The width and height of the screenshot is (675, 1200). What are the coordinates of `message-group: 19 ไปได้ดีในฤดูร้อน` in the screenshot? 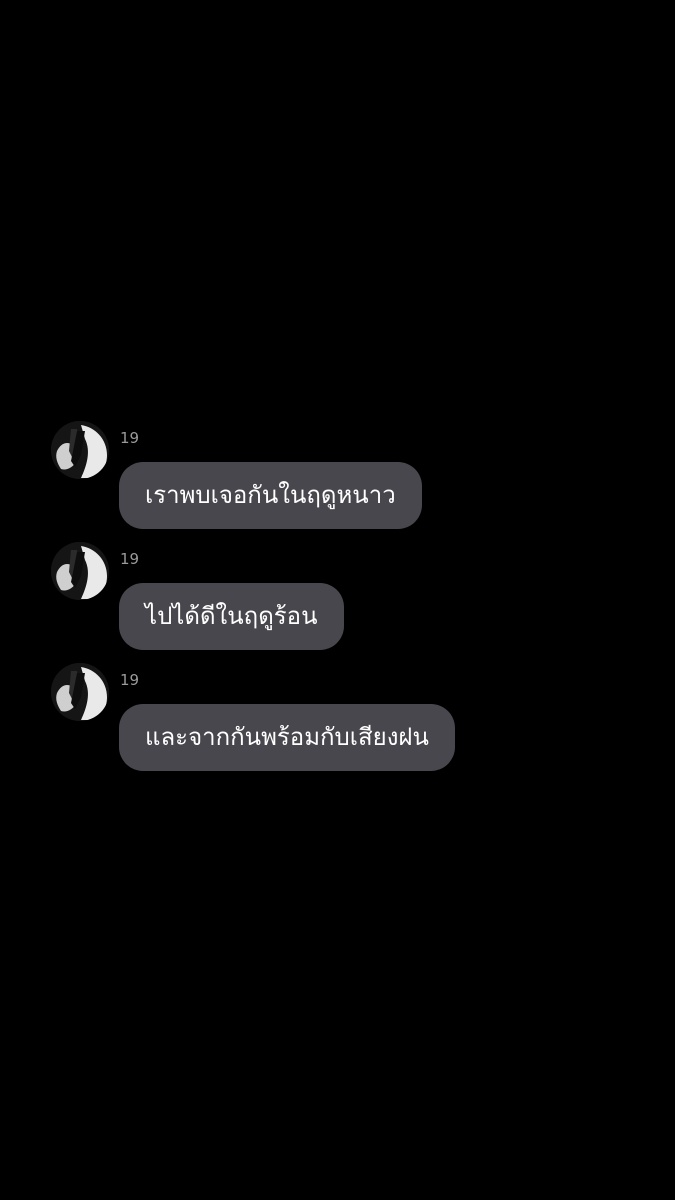 It's located at (337, 598).